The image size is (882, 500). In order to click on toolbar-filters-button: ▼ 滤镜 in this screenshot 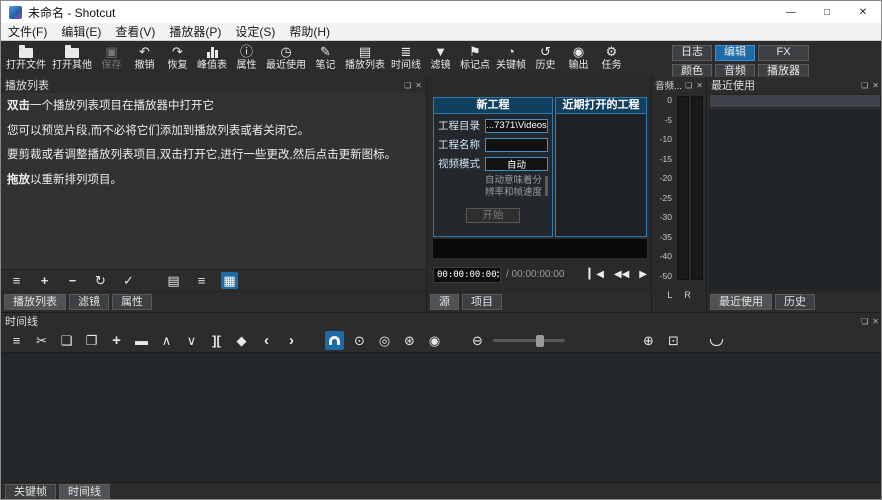, I will do `click(440, 57)`.